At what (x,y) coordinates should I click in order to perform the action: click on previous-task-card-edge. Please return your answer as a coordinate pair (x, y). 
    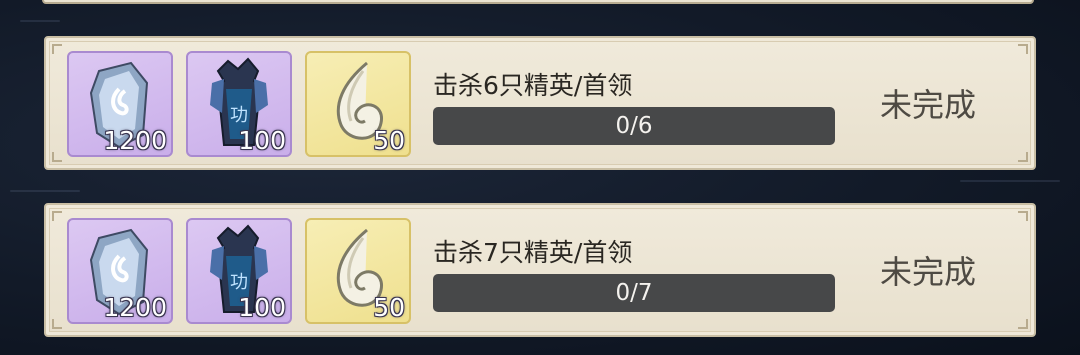
    Looking at the image, I should click on (538, 2).